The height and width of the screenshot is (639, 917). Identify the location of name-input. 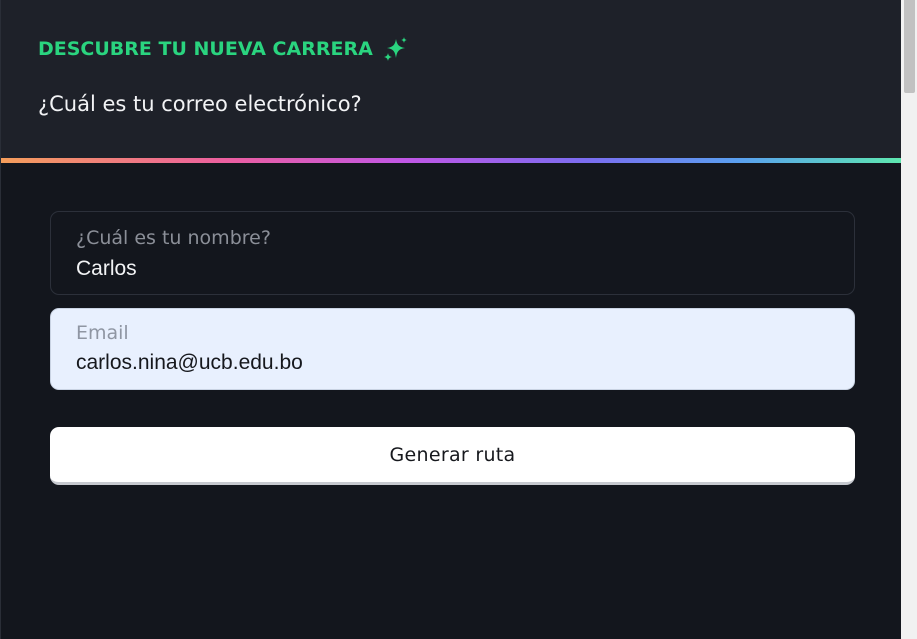
(446, 269).